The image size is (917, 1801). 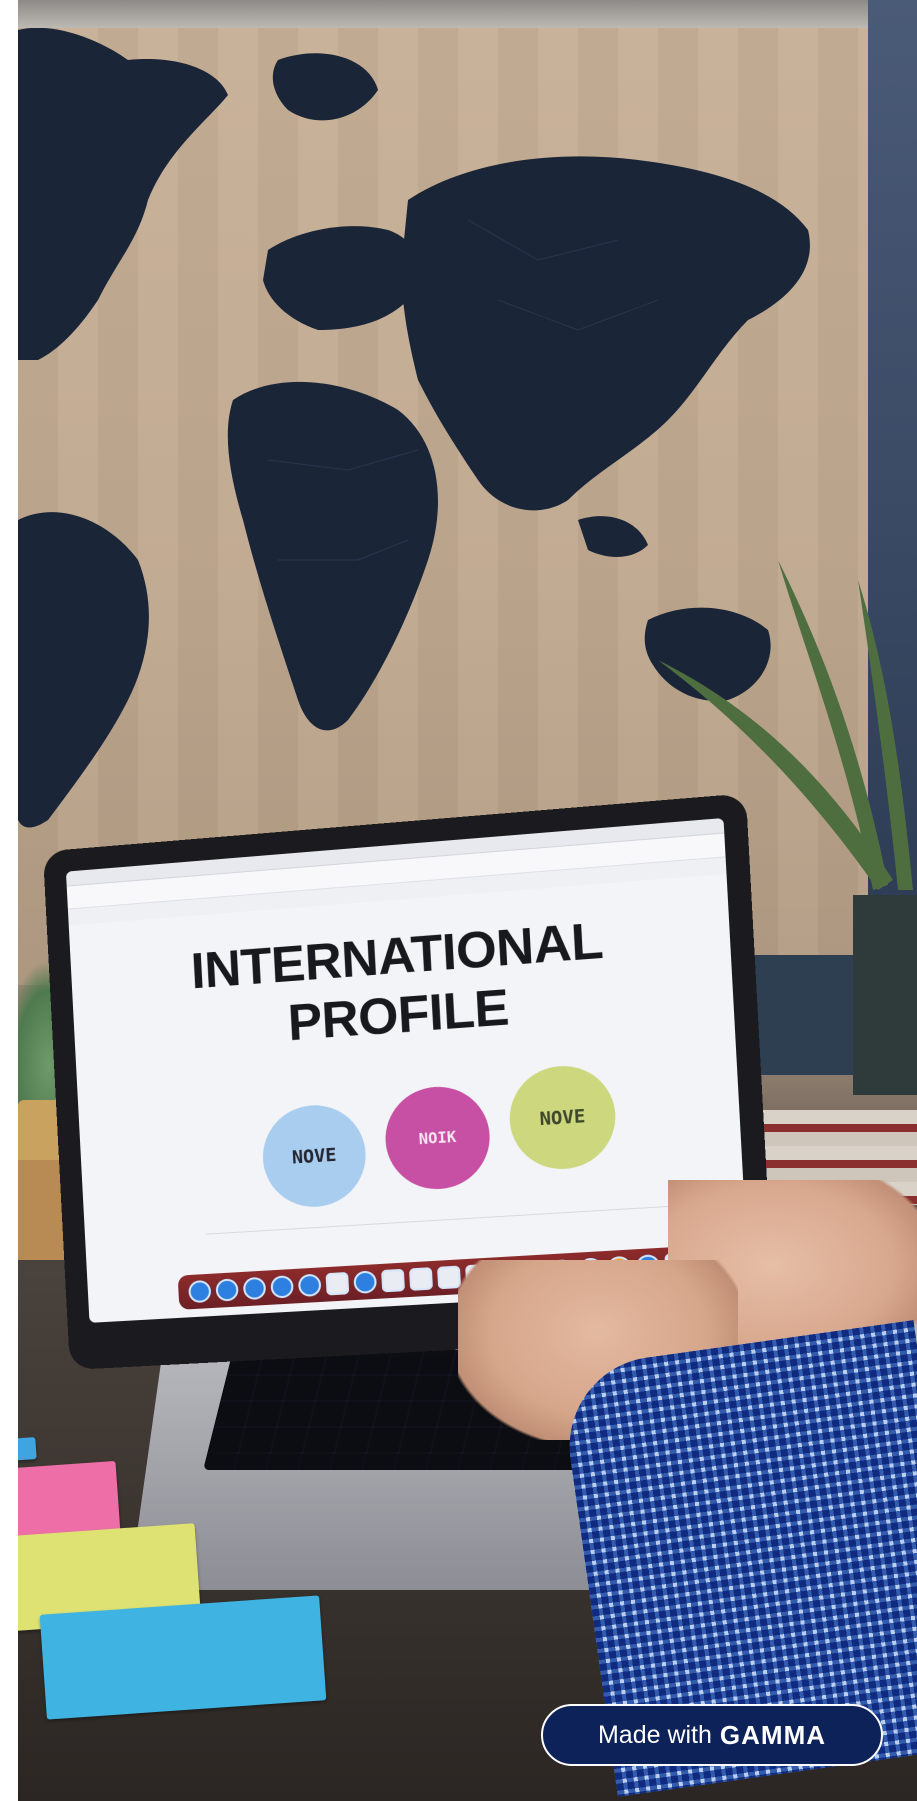 What do you see at coordinates (325, 87) in the screenshot?
I see `map-greenland` at bounding box center [325, 87].